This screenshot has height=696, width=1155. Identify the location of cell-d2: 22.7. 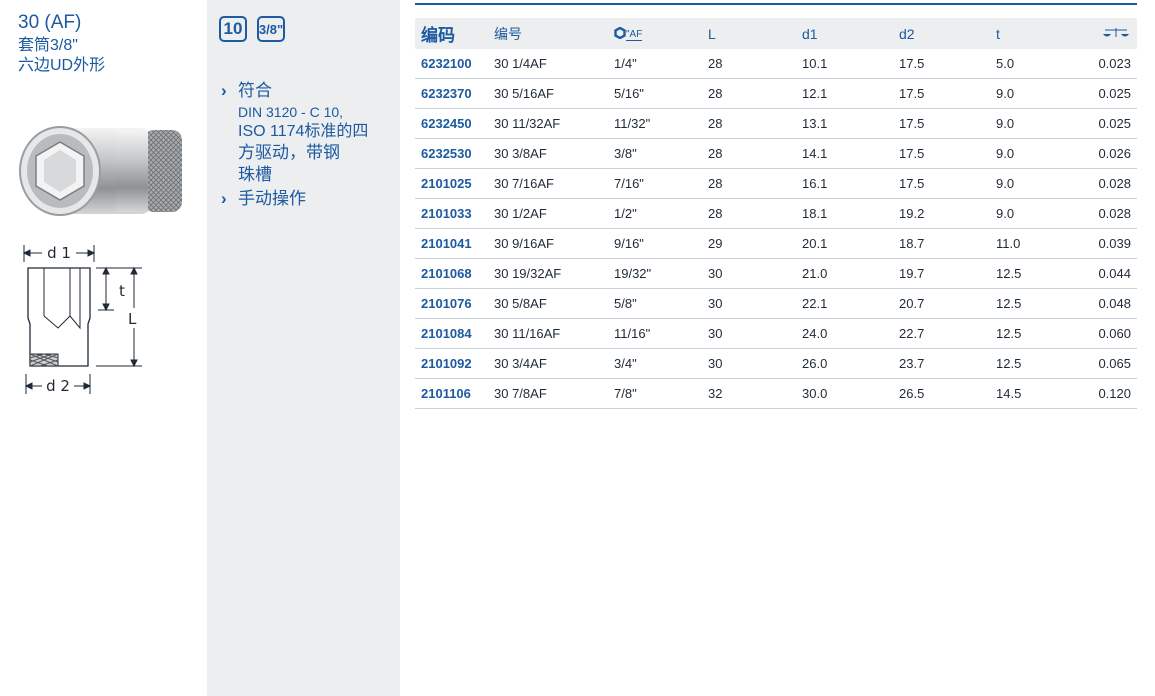
(941, 333).